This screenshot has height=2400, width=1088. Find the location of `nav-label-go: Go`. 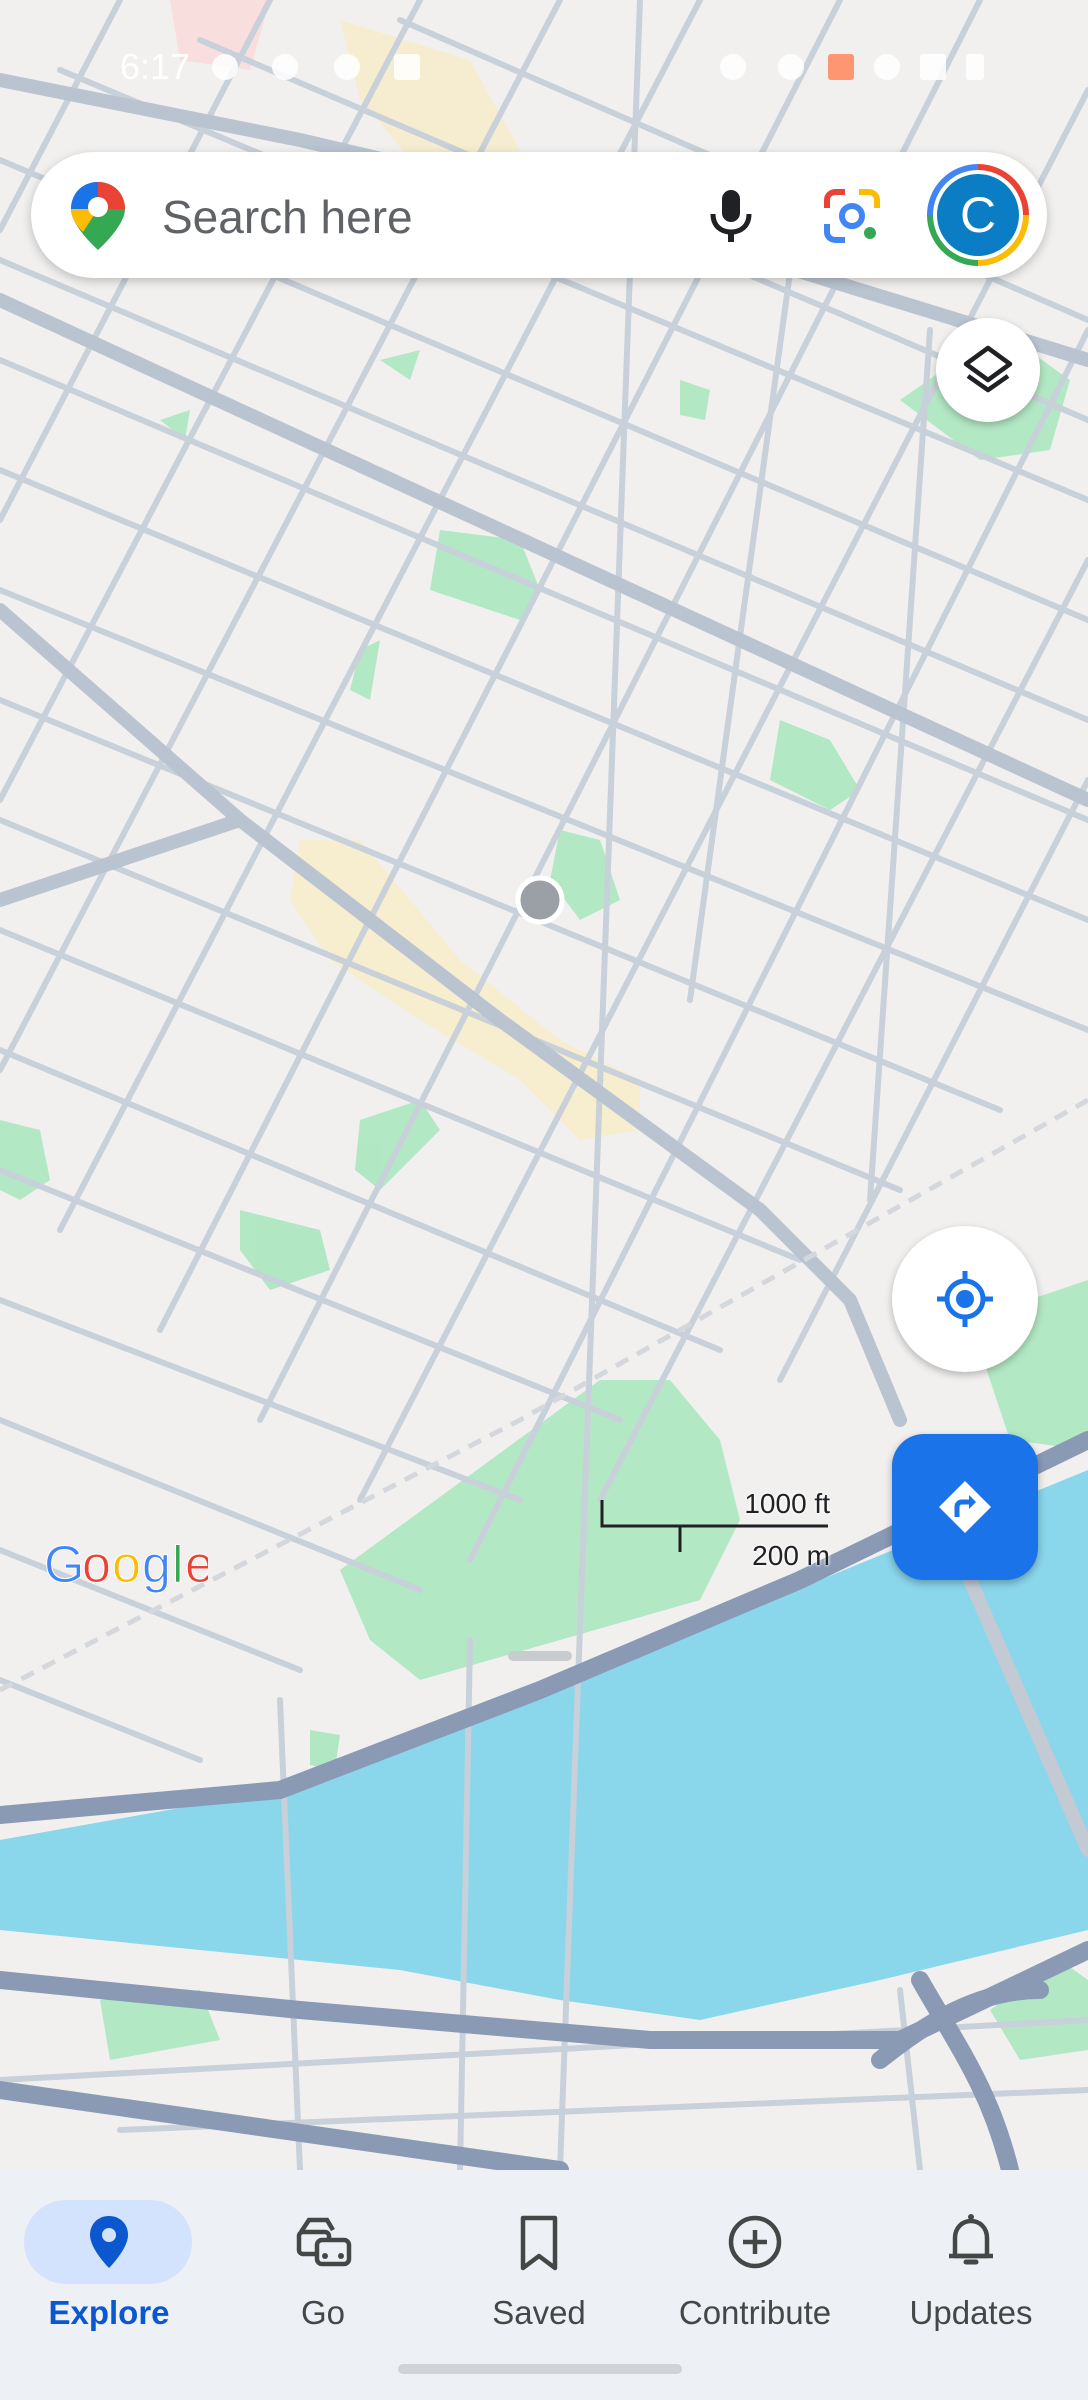

nav-label-go: Go is located at coordinates (323, 2312).